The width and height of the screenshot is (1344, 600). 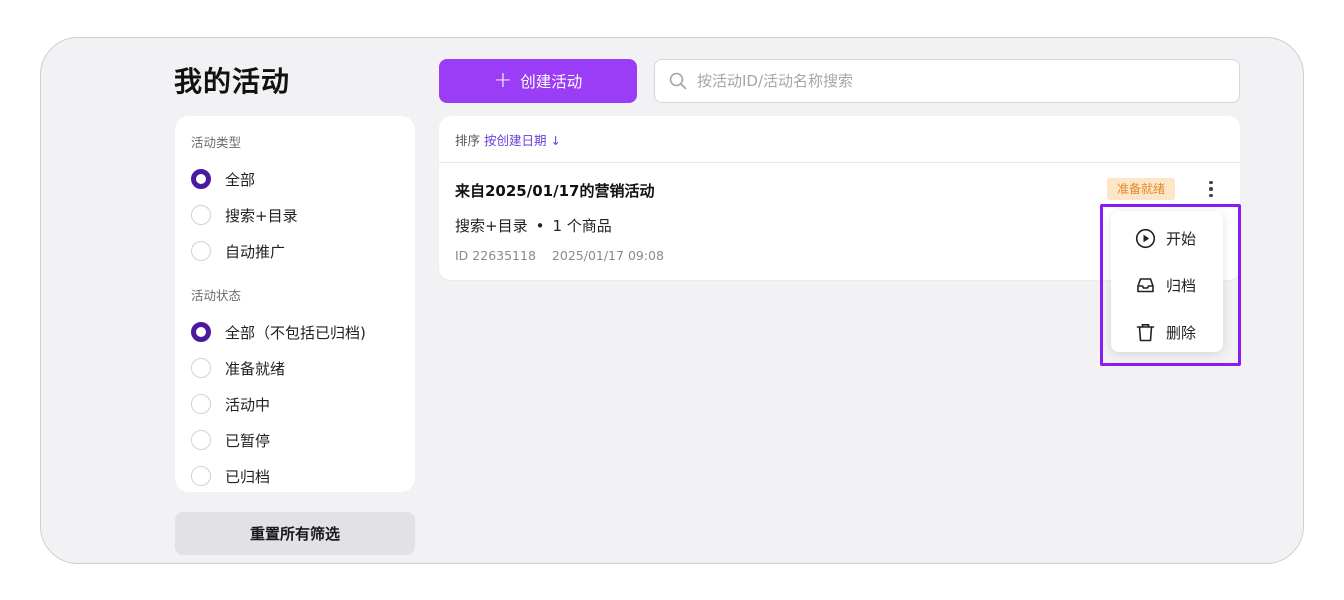 What do you see at coordinates (1145, 285) in the screenshot?
I see `archive-icon` at bounding box center [1145, 285].